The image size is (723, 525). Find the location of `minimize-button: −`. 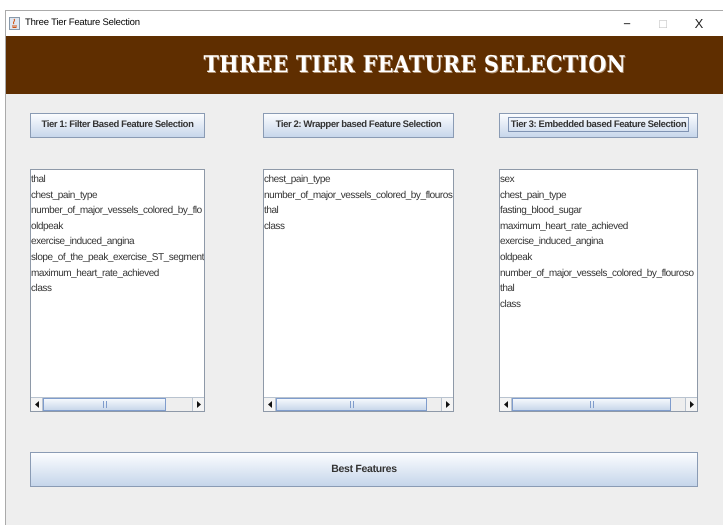

minimize-button: − is located at coordinates (627, 23).